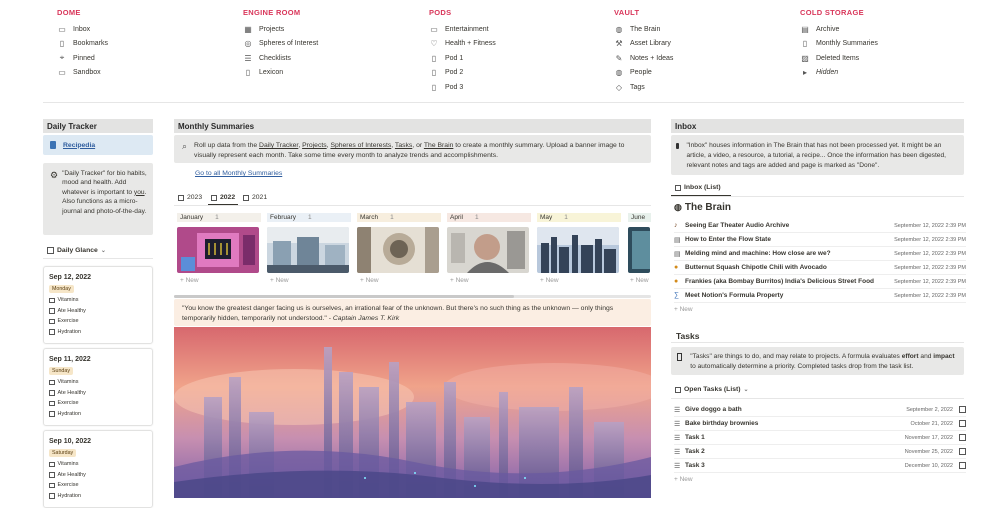  What do you see at coordinates (255, 197) in the screenshot?
I see `tab-year-2021: 2021` at bounding box center [255, 197].